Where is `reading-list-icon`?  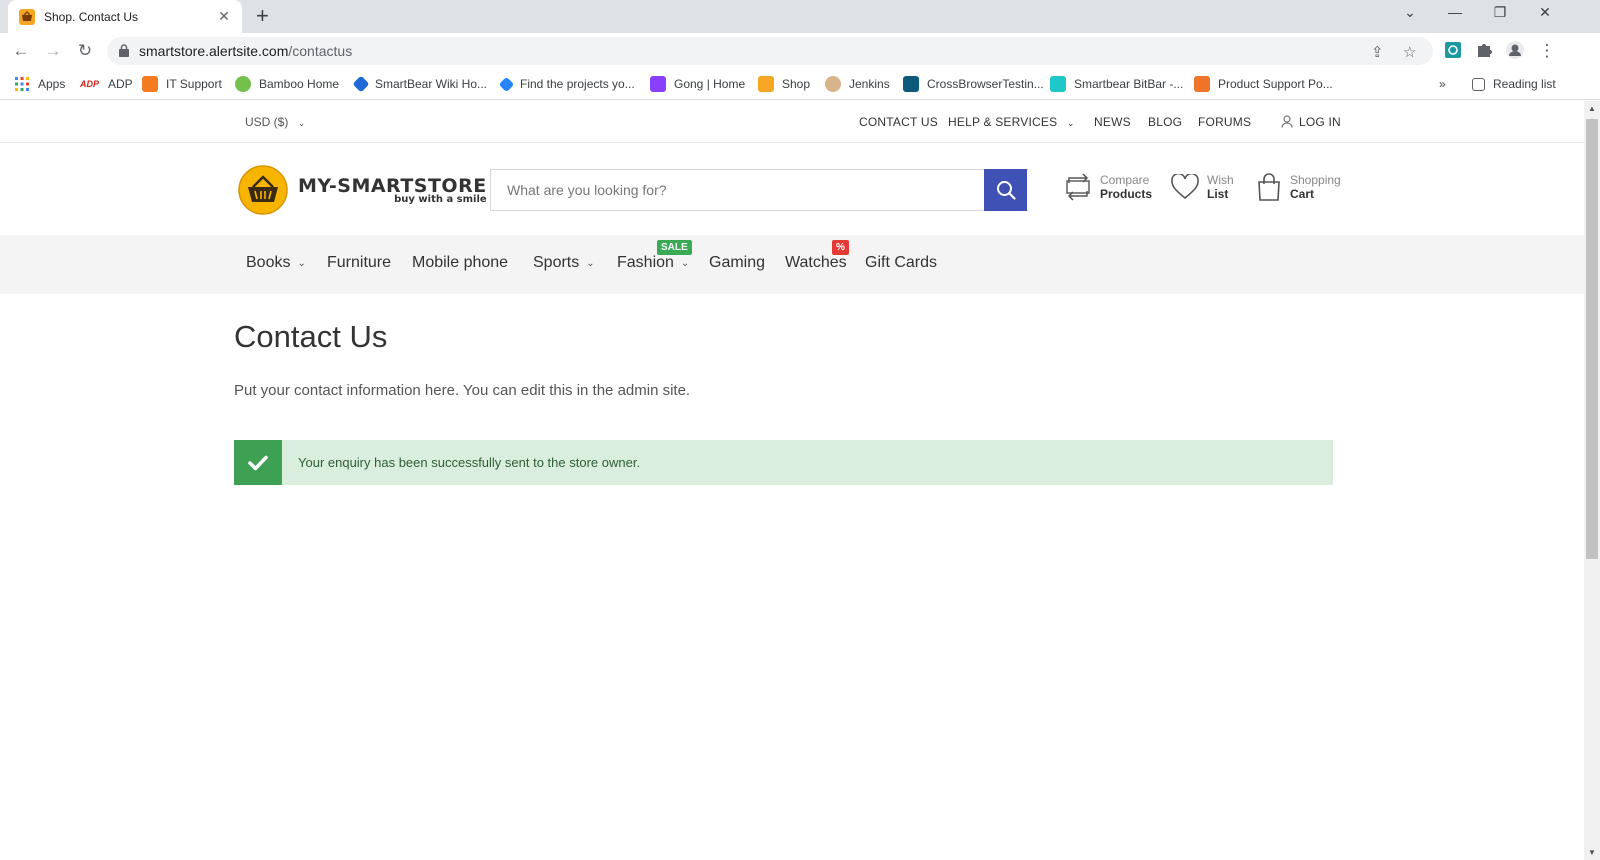 reading-list-icon is located at coordinates (1478, 84).